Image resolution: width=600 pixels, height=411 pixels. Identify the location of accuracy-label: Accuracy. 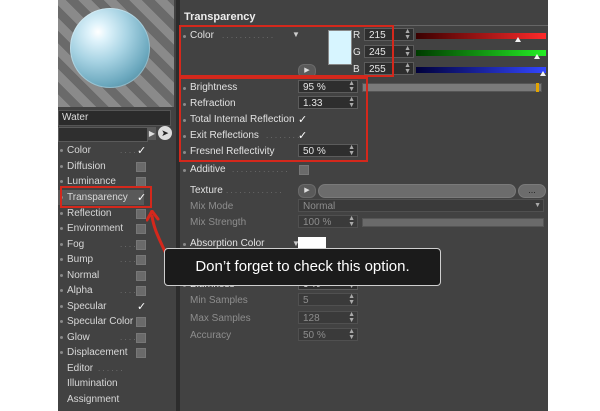
(211, 335).